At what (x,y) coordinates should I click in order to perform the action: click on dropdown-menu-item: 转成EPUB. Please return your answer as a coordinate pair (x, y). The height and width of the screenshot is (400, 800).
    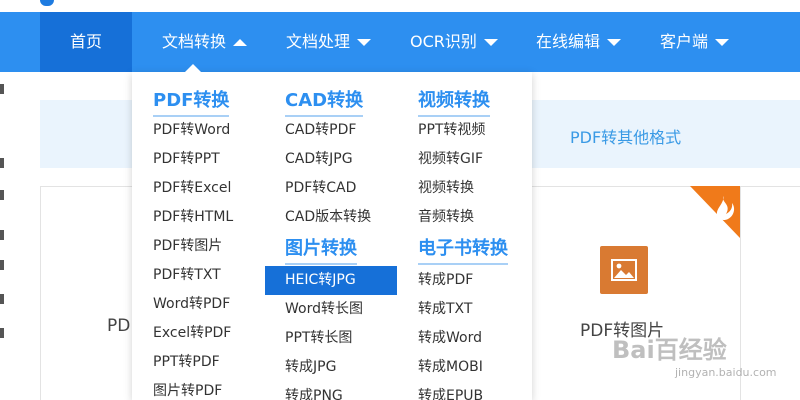
    Looking at the image, I should click on (450, 391).